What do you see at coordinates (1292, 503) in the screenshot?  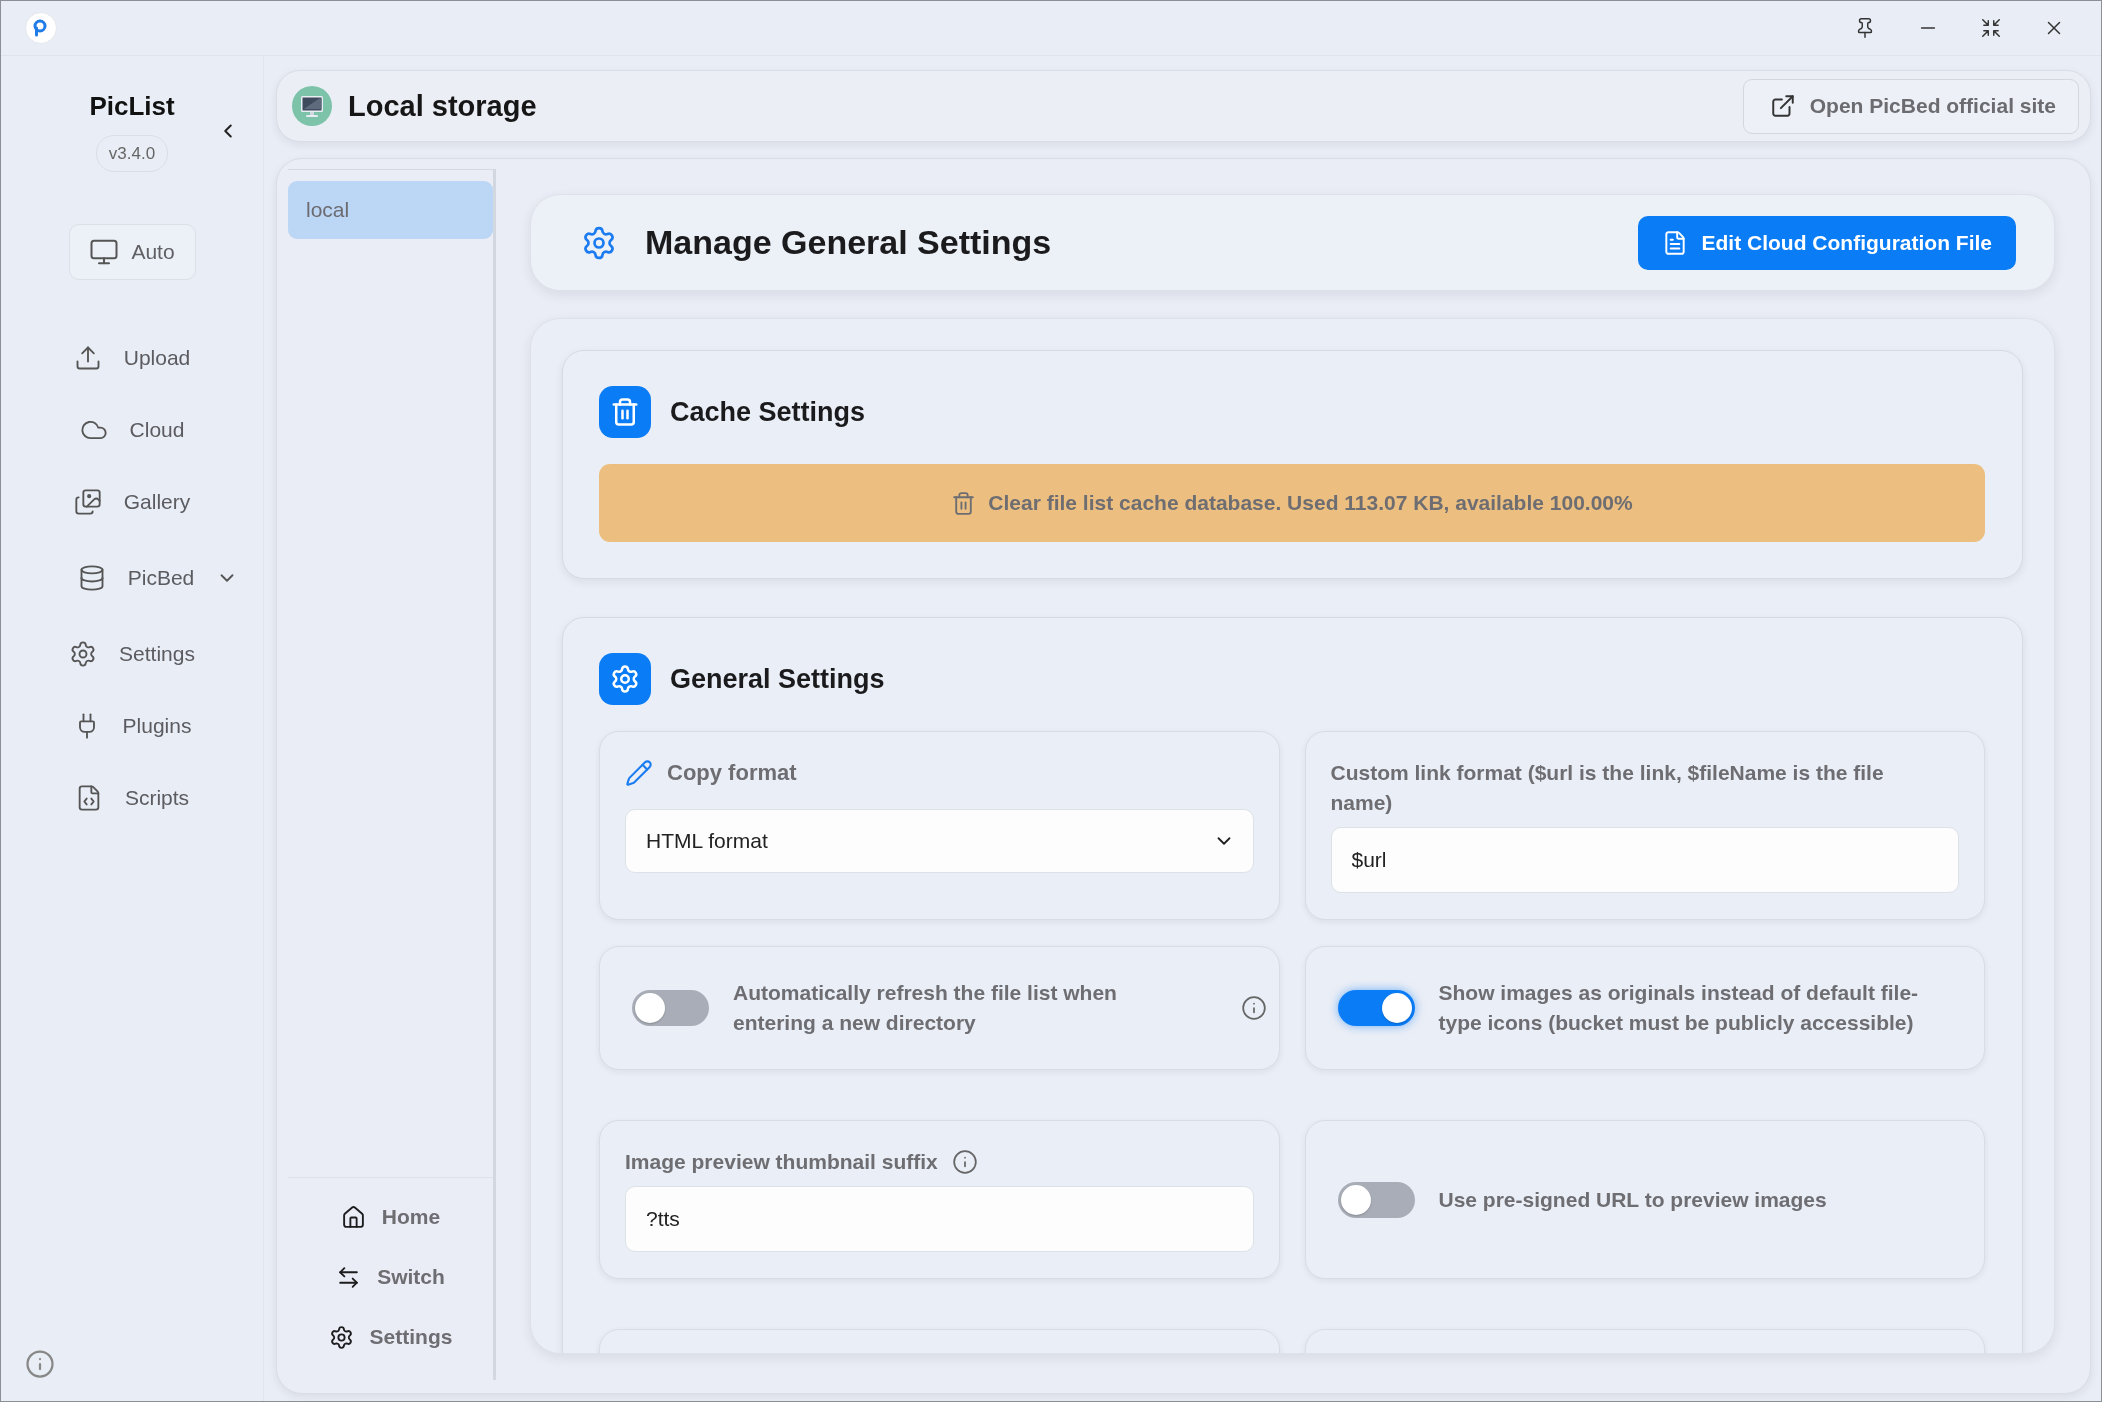 I see `clear-cache-button: Clear file list cache database. Used 113.07 KB, available 100.00%` at bounding box center [1292, 503].